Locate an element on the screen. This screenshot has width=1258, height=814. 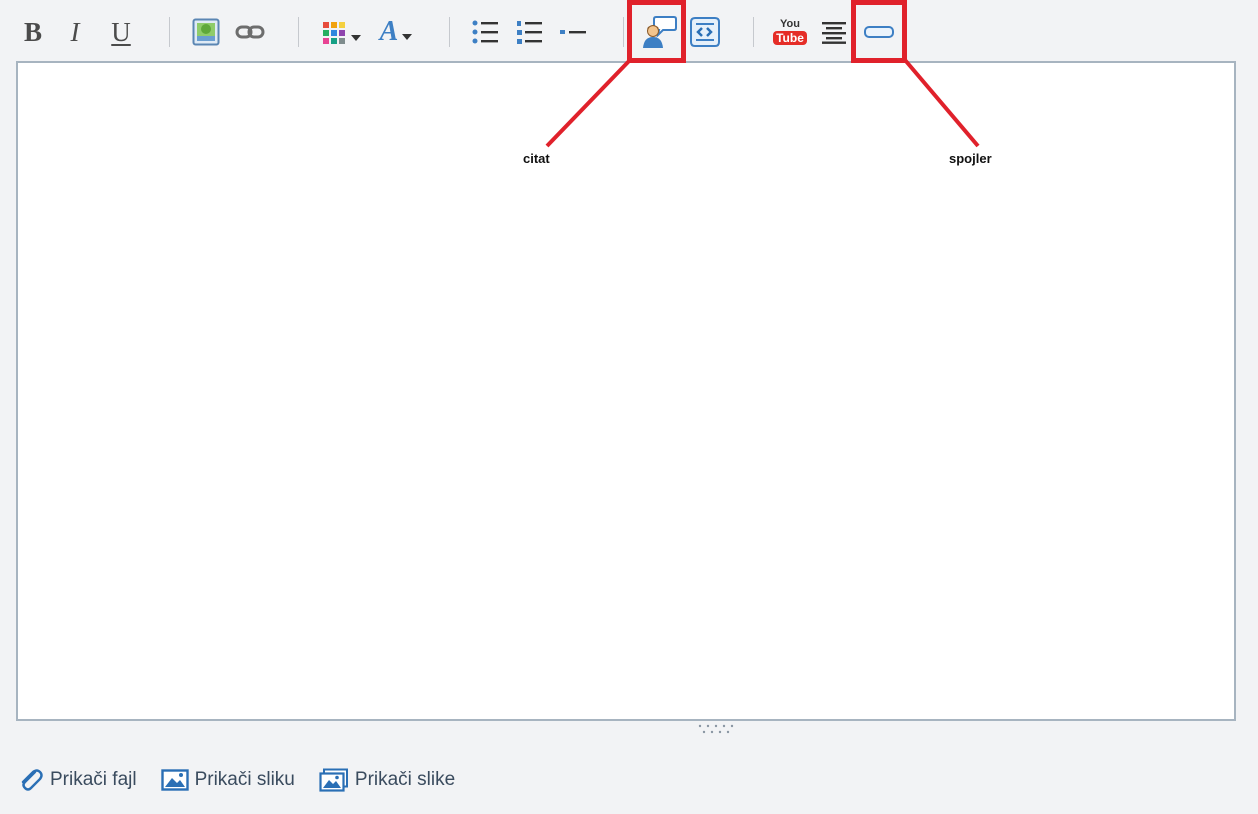
italic-icon: I is located at coordinates (75, 31).